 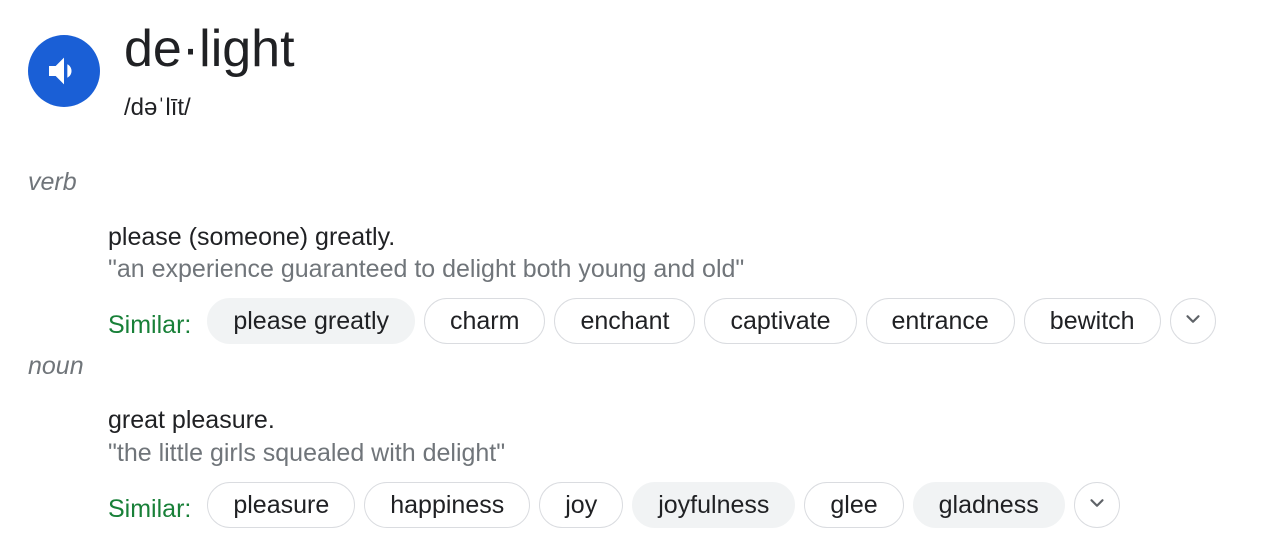 I want to click on pronounce-button, so click(x=64, y=71).